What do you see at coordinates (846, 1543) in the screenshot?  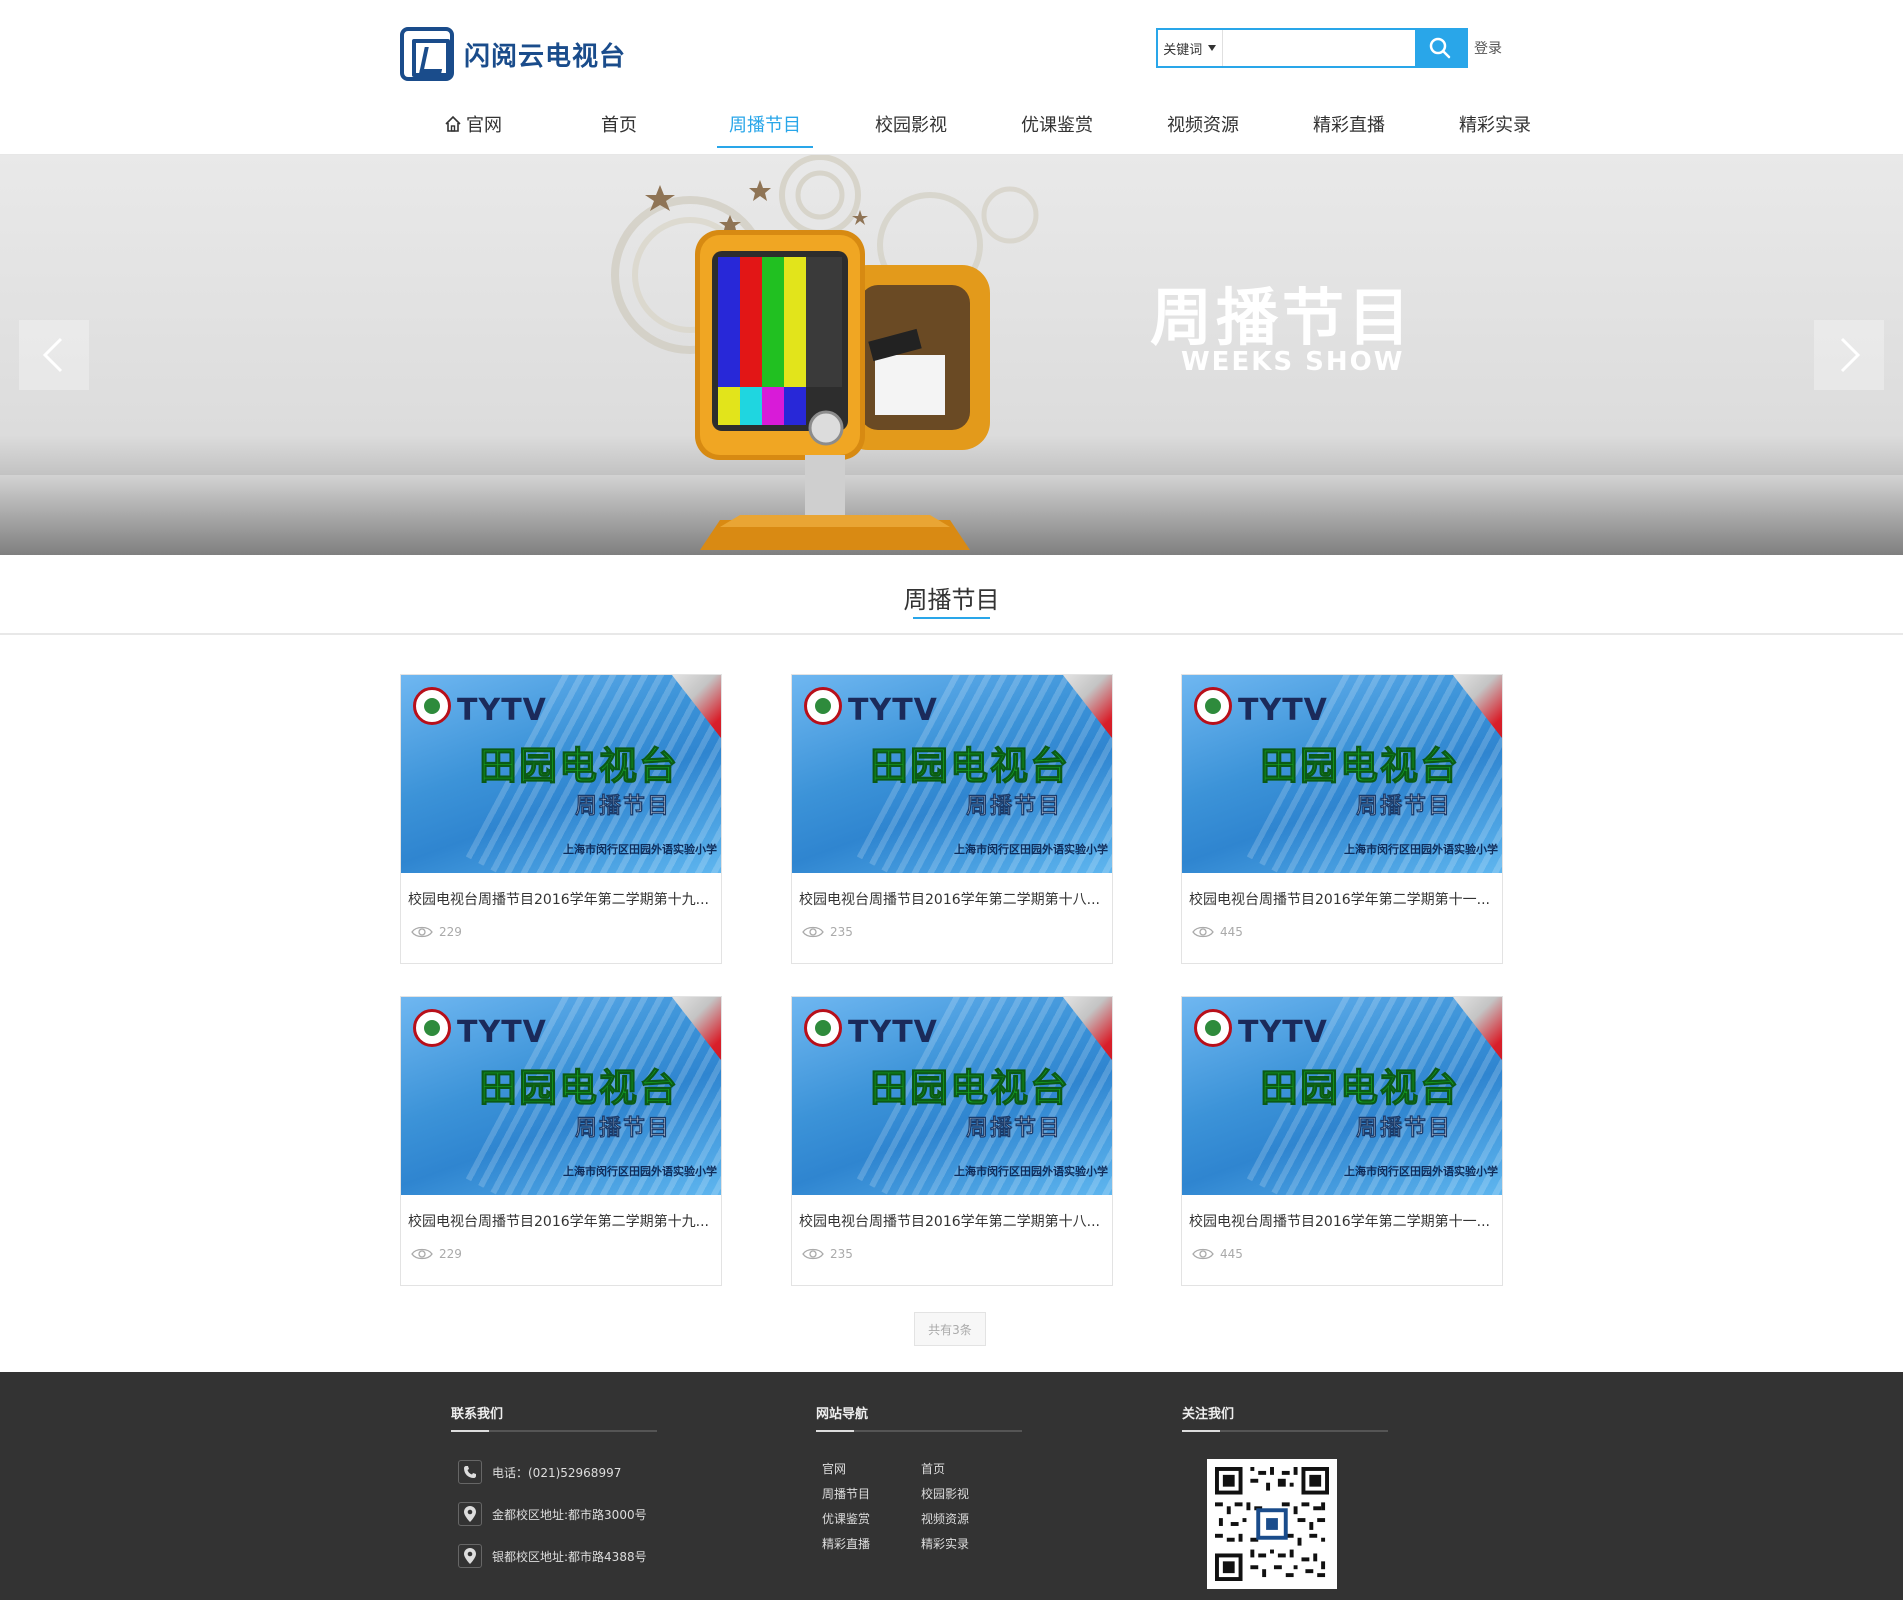 I see `footer-link-live: 精彩直播` at bounding box center [846, 1543].